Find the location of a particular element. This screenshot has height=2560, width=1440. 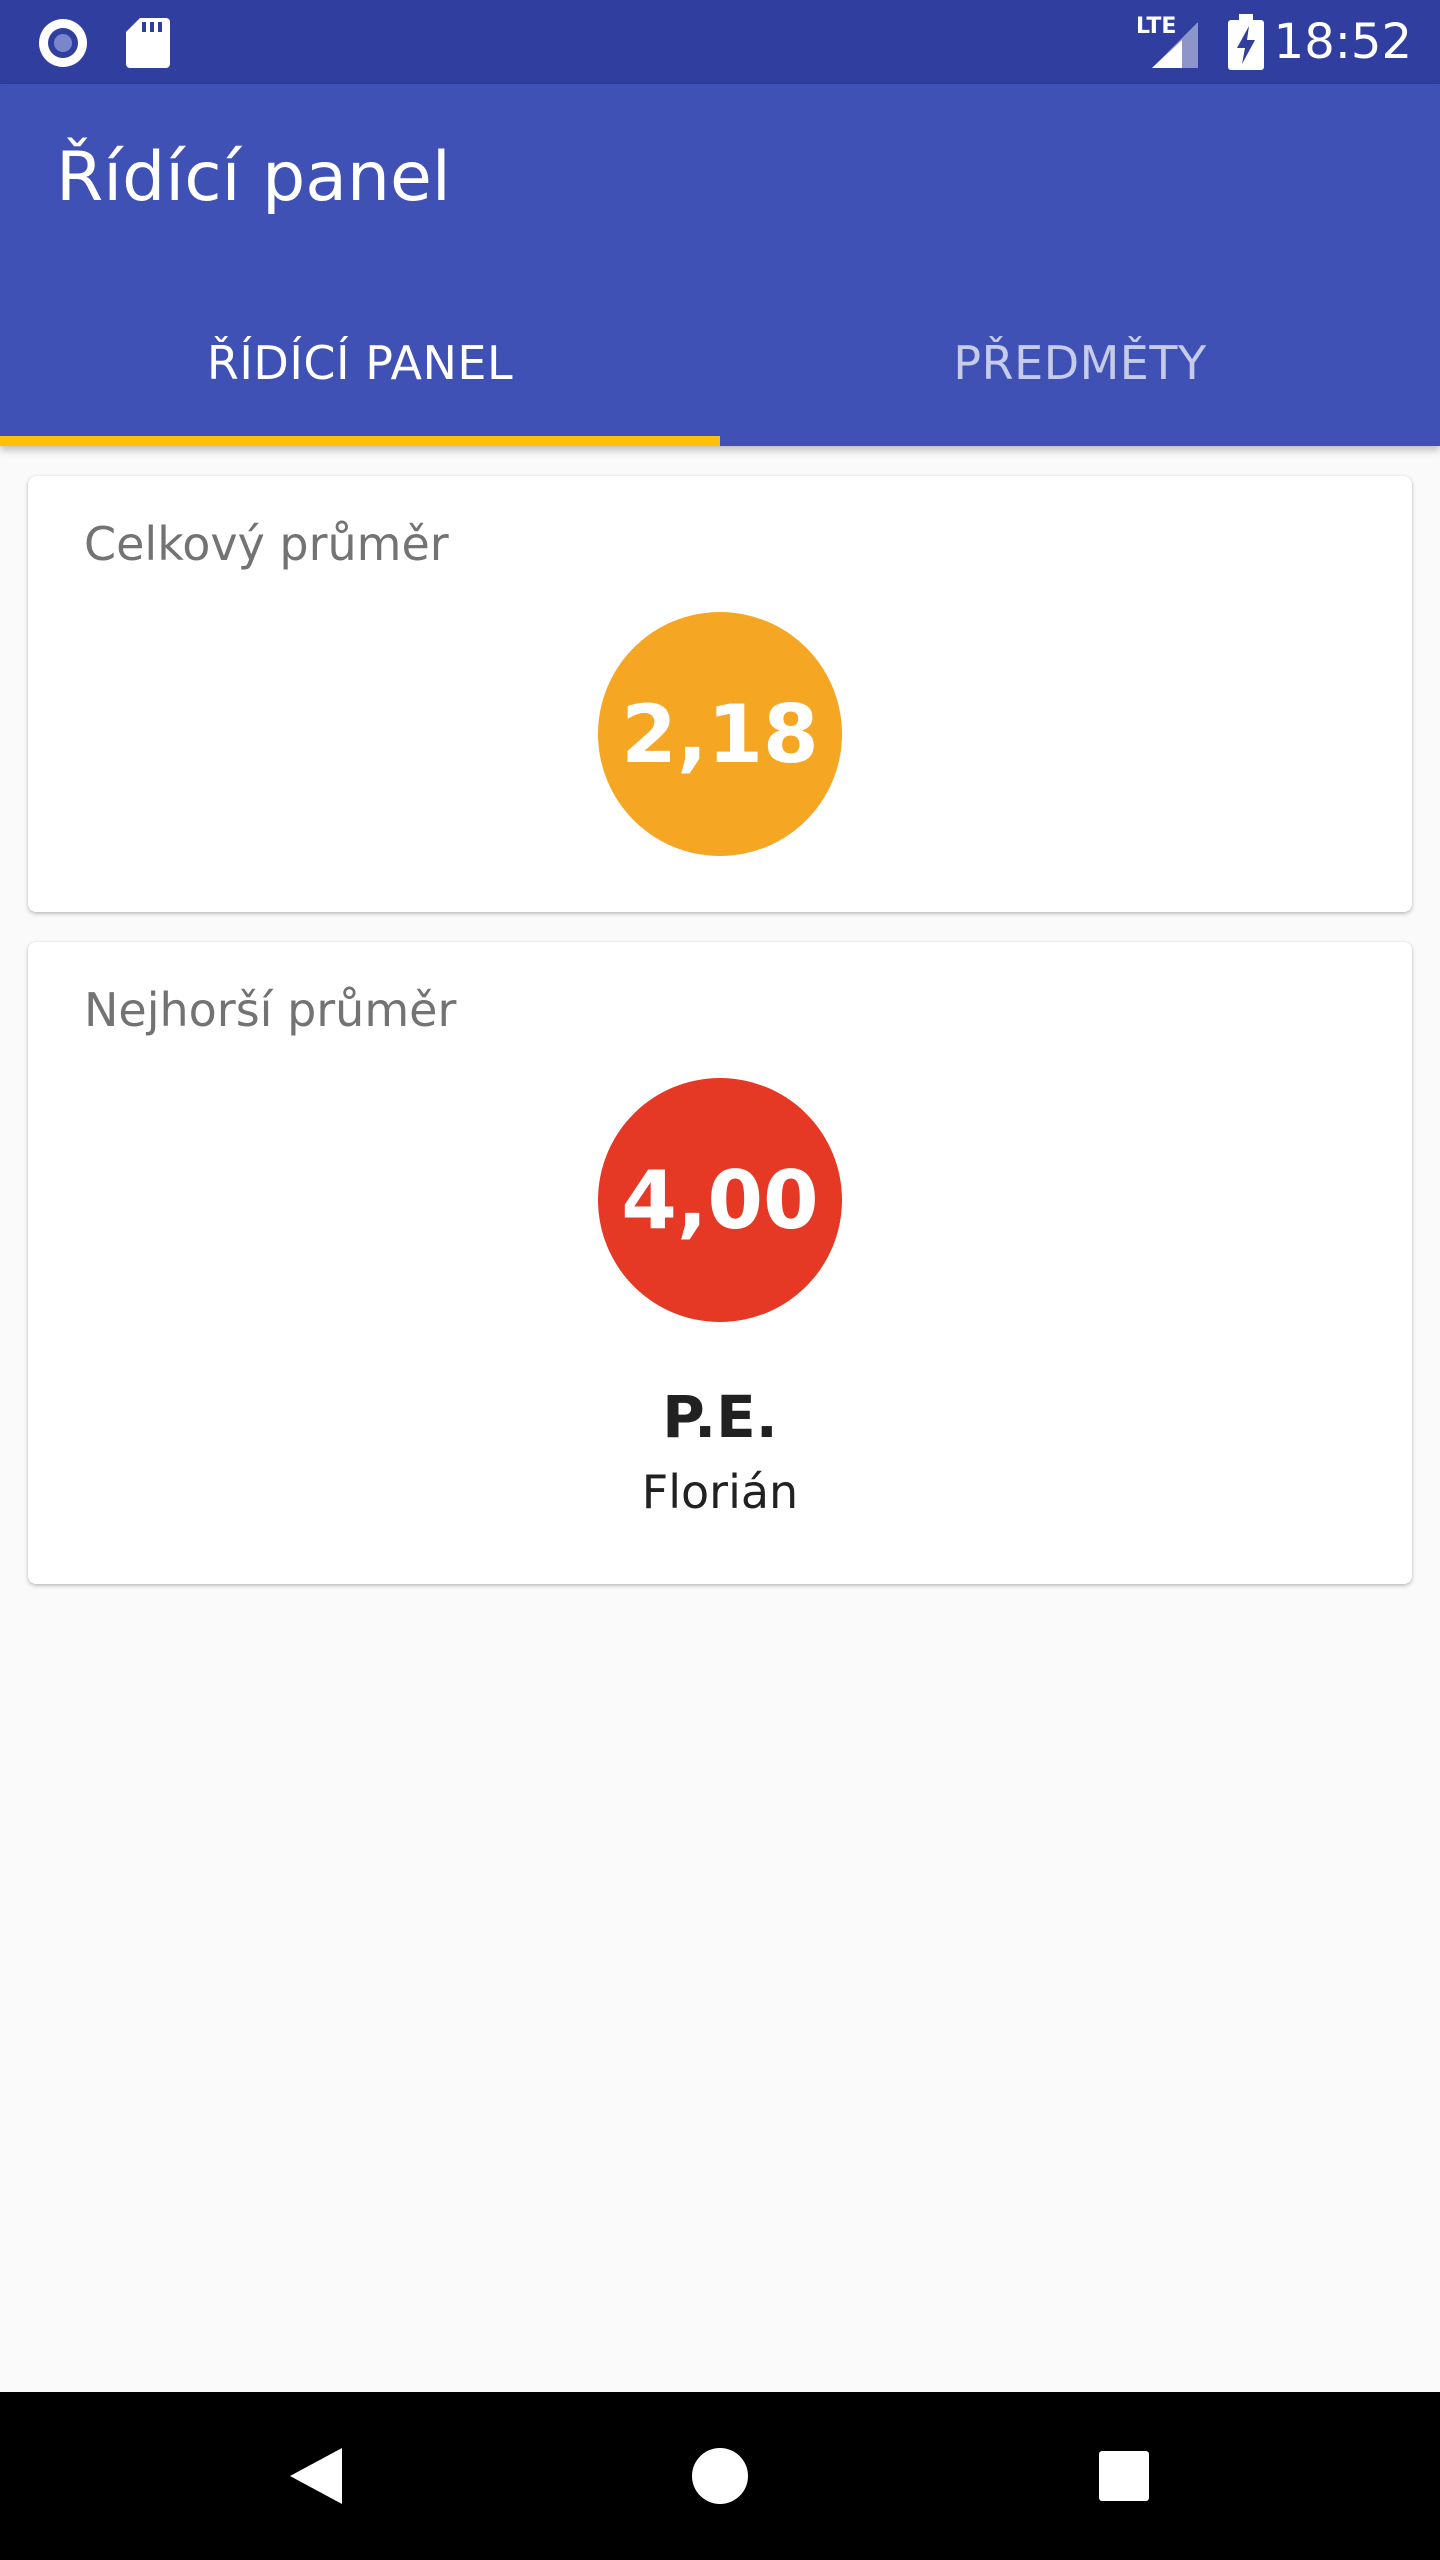

circle-notification-icon is located at coordinates (63, 45).